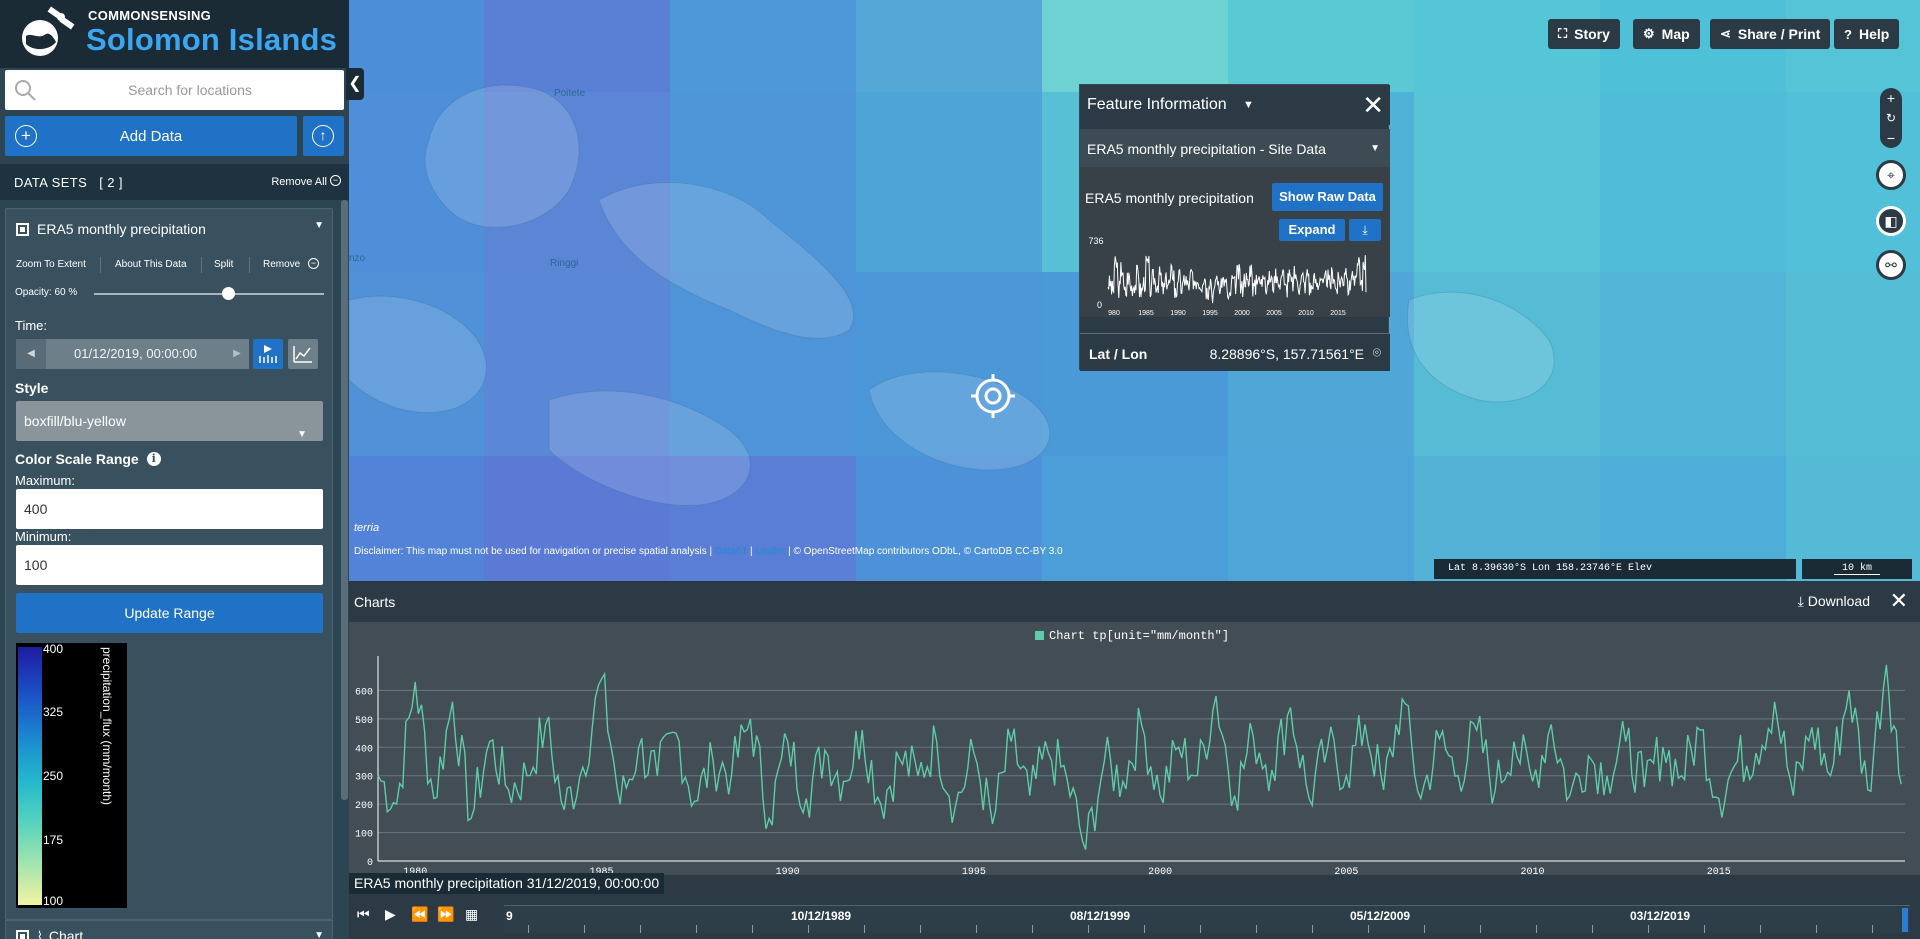  I want to click on maximum-label: Maximum:, so click(45, 480).